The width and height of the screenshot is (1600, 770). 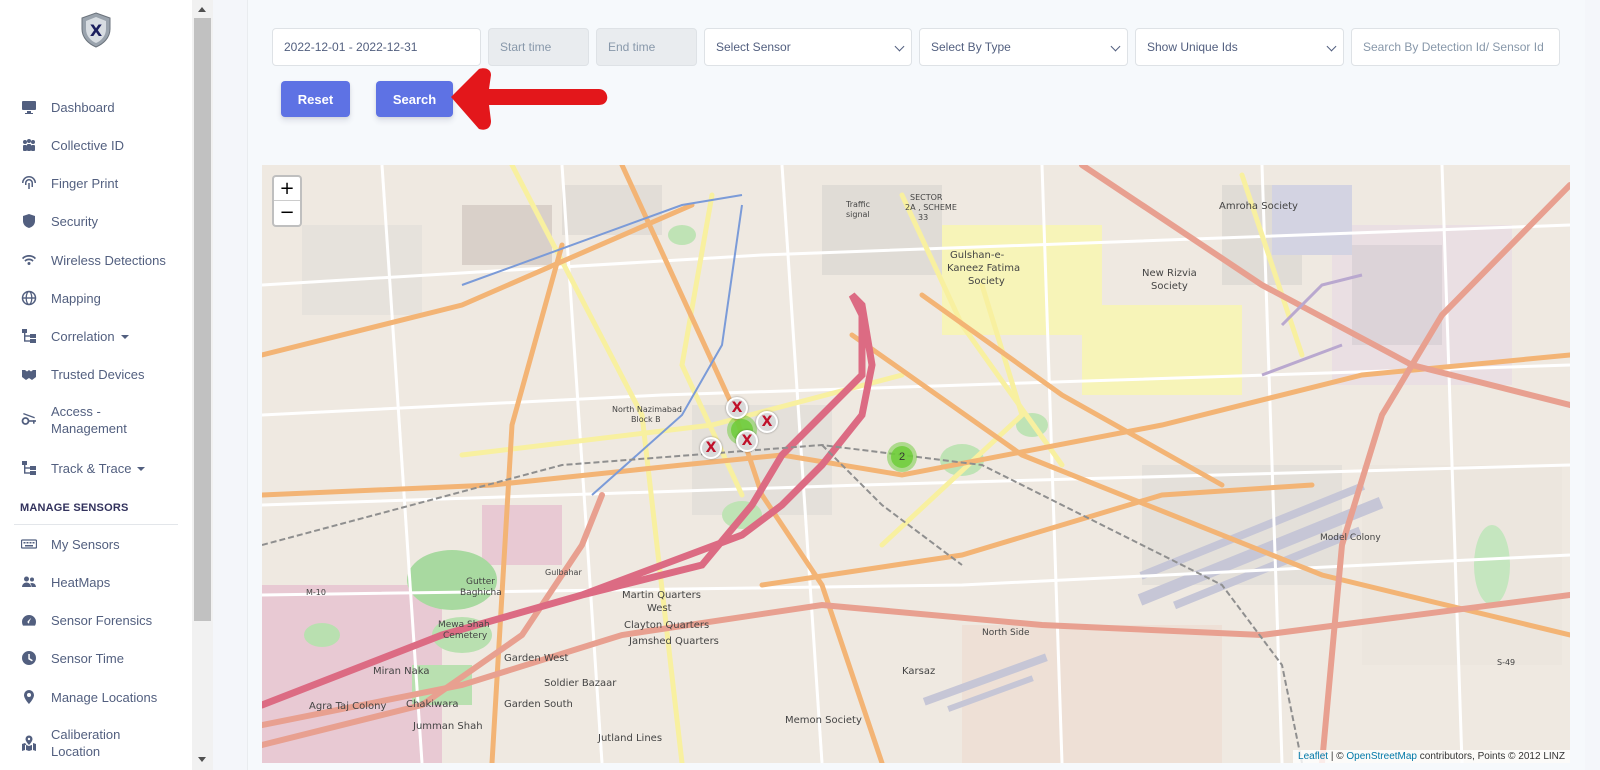 I want to click on map-label: West, so click(x=659, y=608).